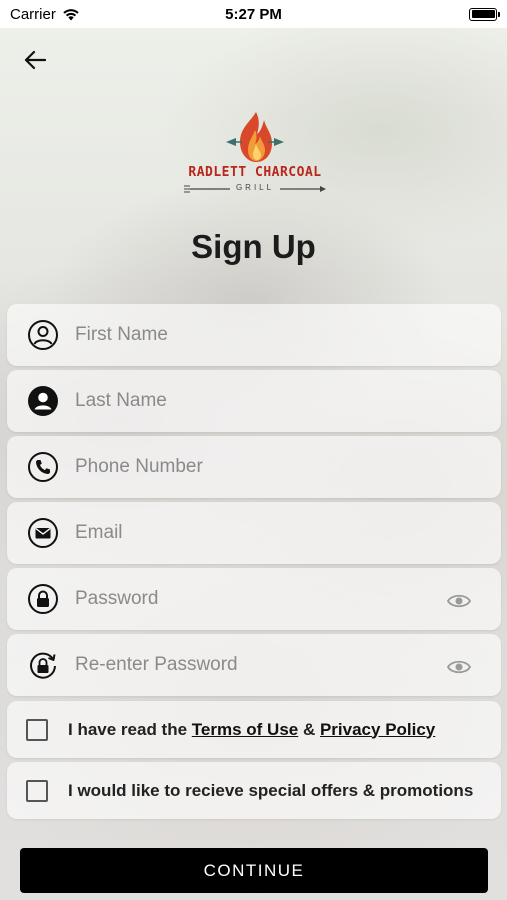 The width and height of the screenshot is (507, 900). I want to click on terms-joiner: &, so click(309, 729).